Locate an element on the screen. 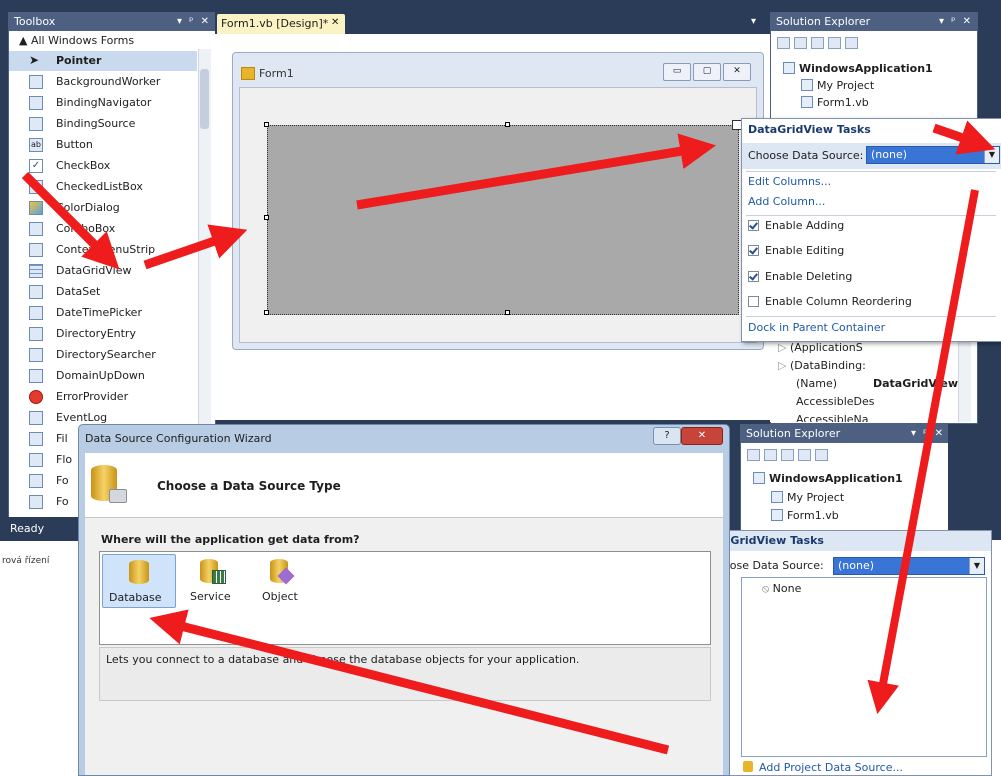 The image size is (1001, 776). arrow-to-designer is located at coordinates (195, 247).